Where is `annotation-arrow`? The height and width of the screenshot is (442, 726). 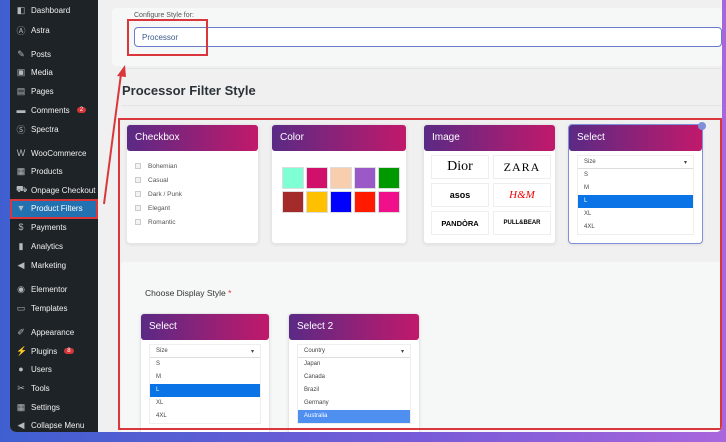 annotation-arrow is located at coordinates (114, 135).